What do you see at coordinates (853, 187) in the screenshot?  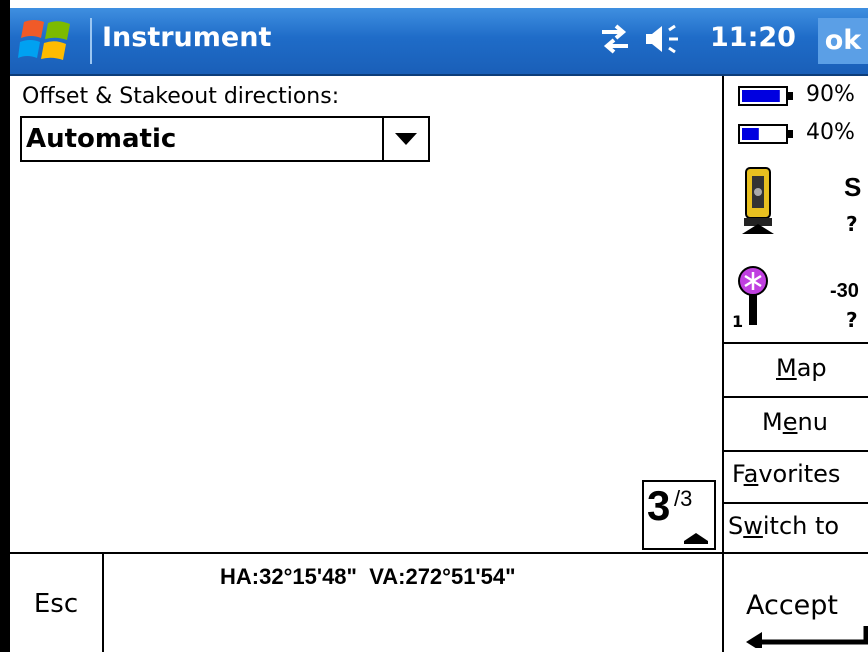 I see `instrument-status: S` at bounding box center [853, 187].